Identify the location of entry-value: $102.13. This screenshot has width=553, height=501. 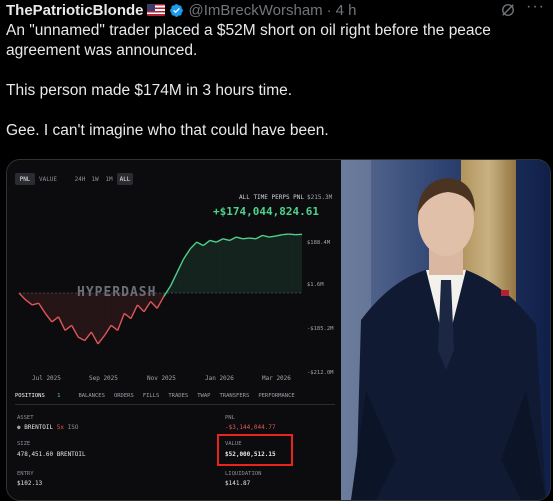
(29, 483).